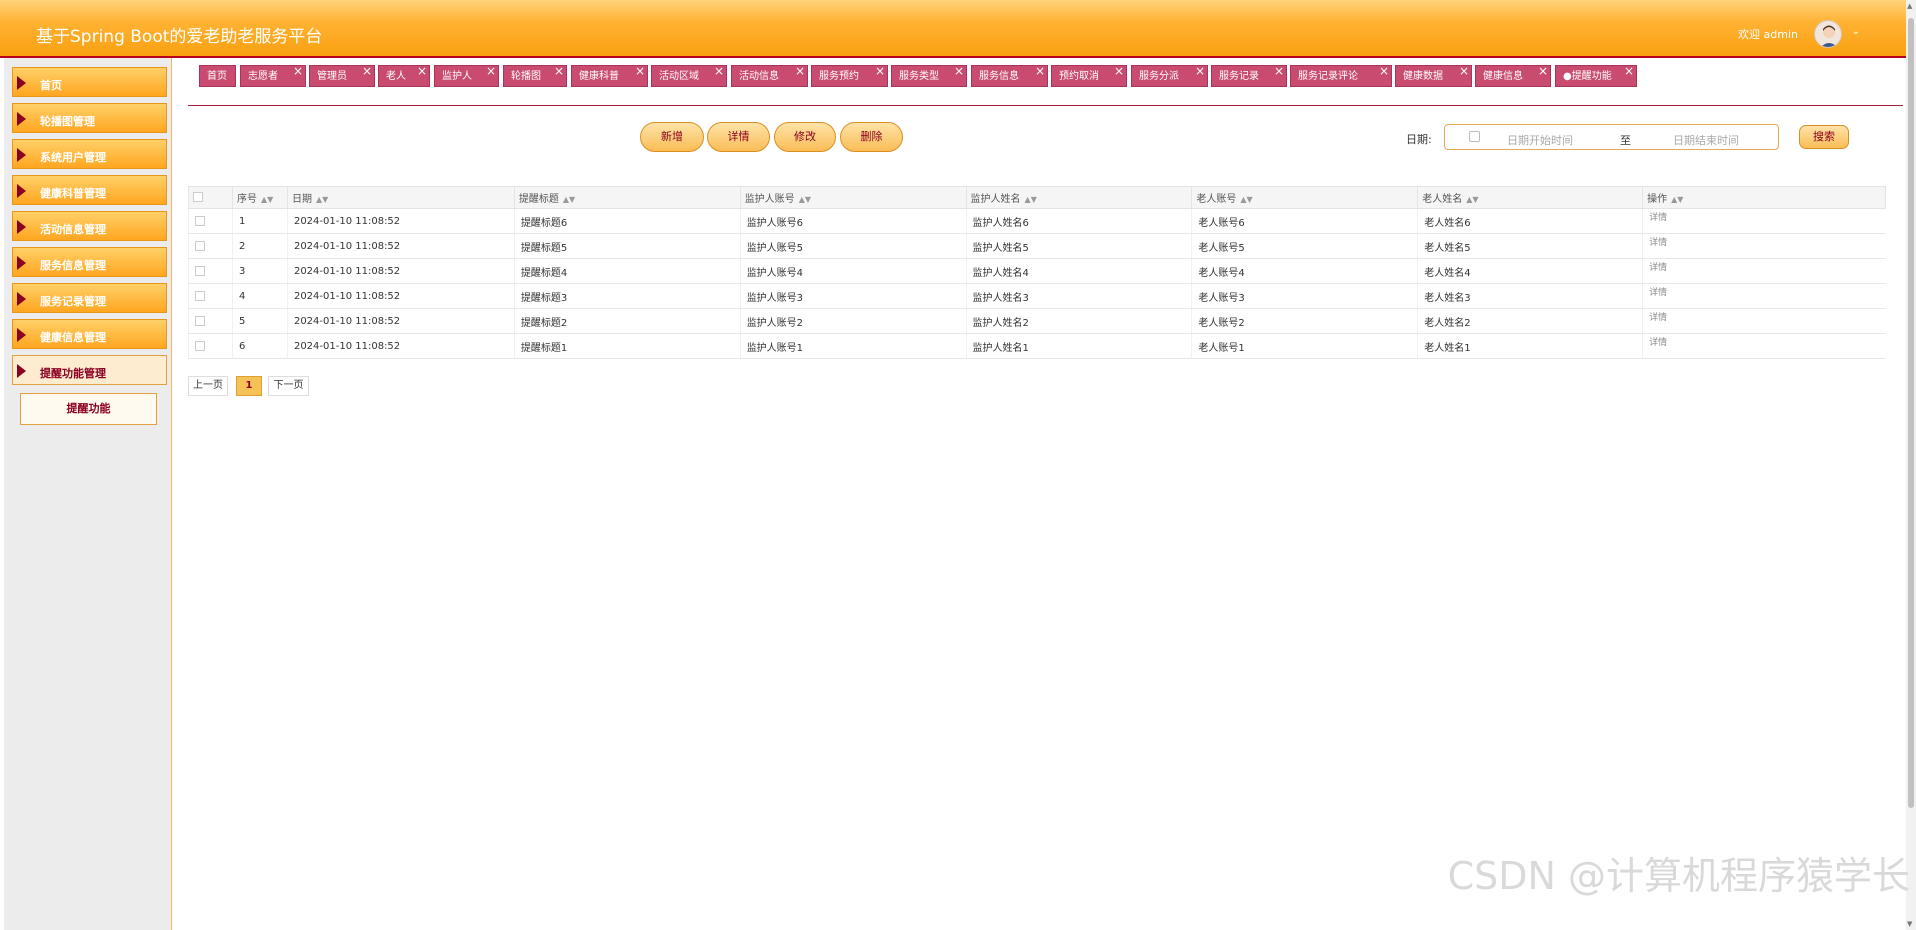 The image size is (1916, 930). I want to click on column-header: 老人姓名 ▲▼, so click(1530, 197).